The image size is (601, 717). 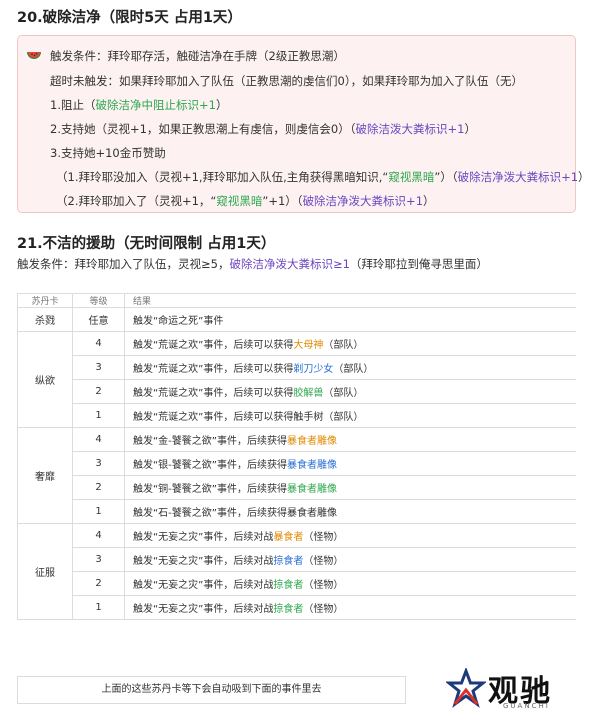 I want to click on star-logo-icon, so click(x=466, y=688).